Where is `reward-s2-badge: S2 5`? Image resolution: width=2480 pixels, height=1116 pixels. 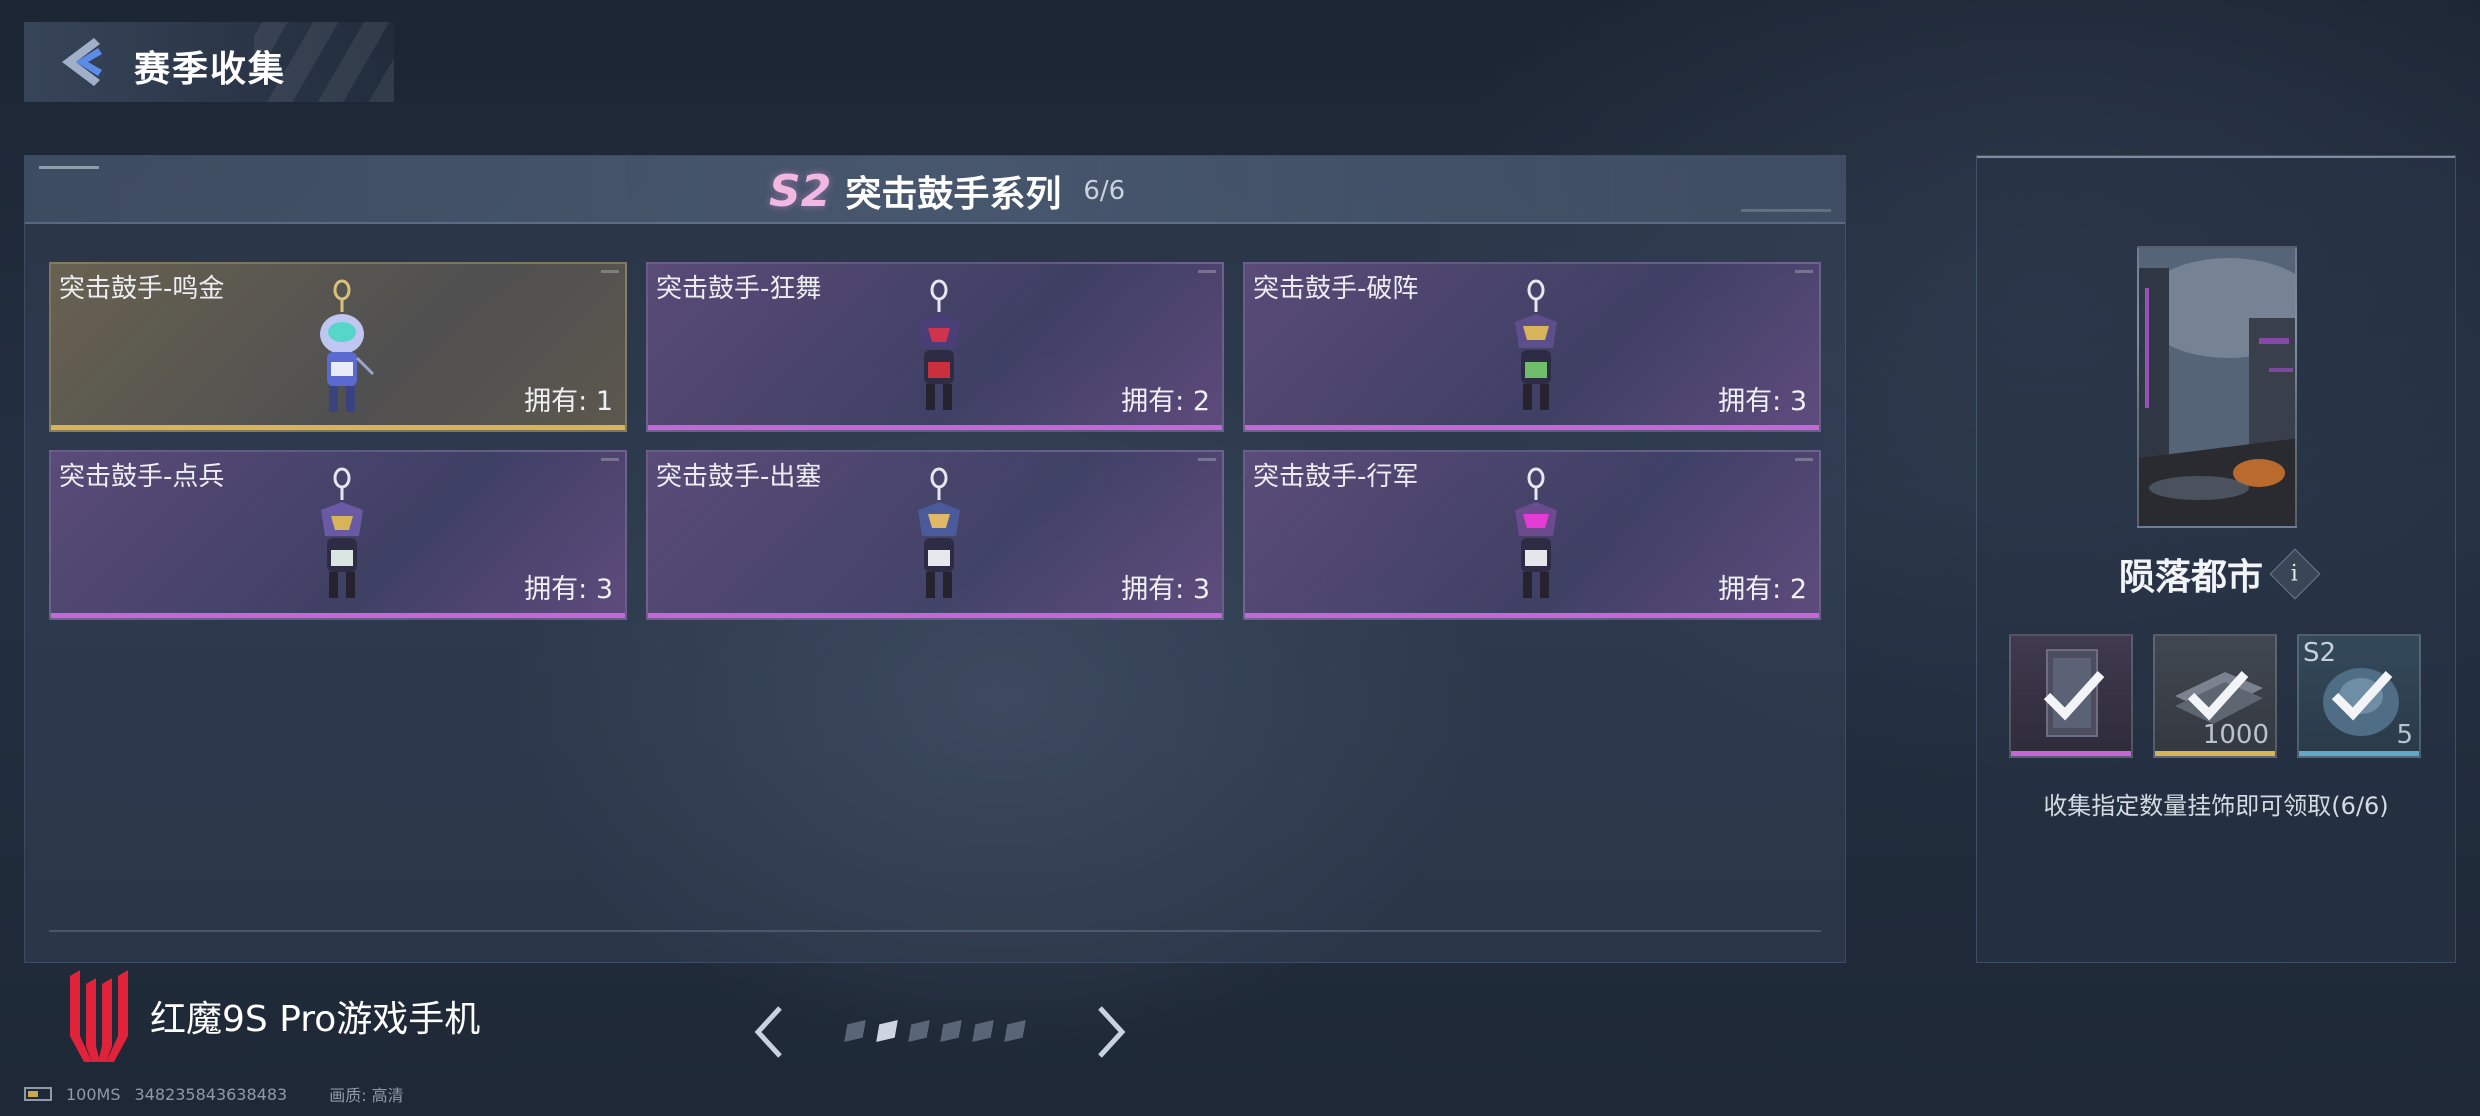
reward-s2-badge: S2 5 is located at coordinates (2359, 696).